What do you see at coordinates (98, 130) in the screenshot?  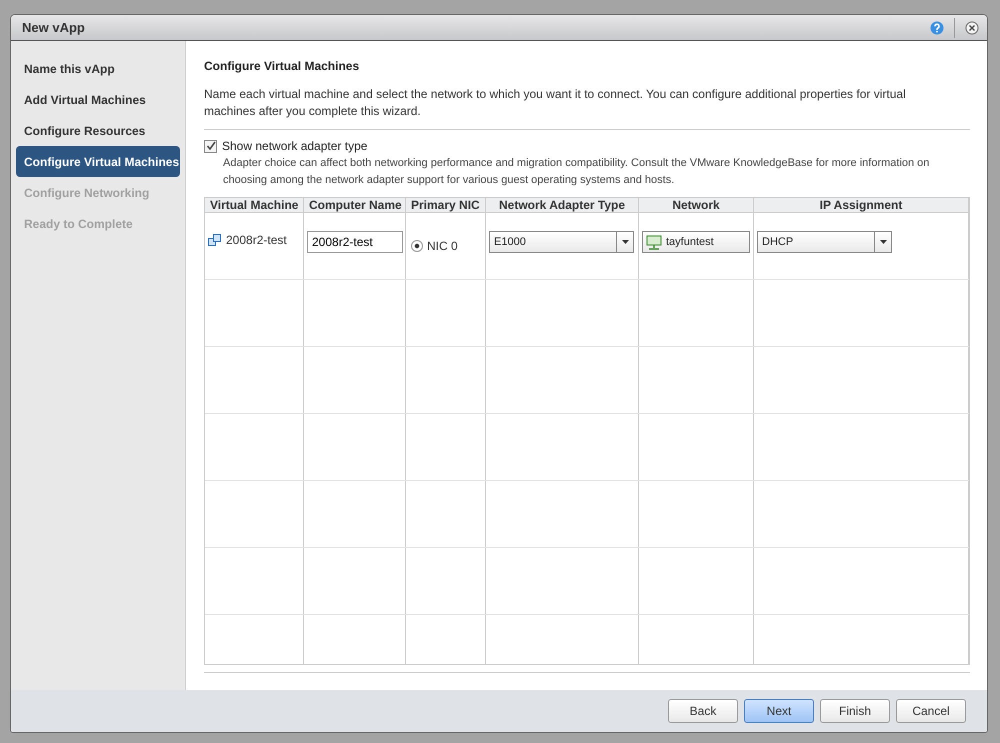 I see `wizard-step: Configure Resources` at bounding box center [98, 130].